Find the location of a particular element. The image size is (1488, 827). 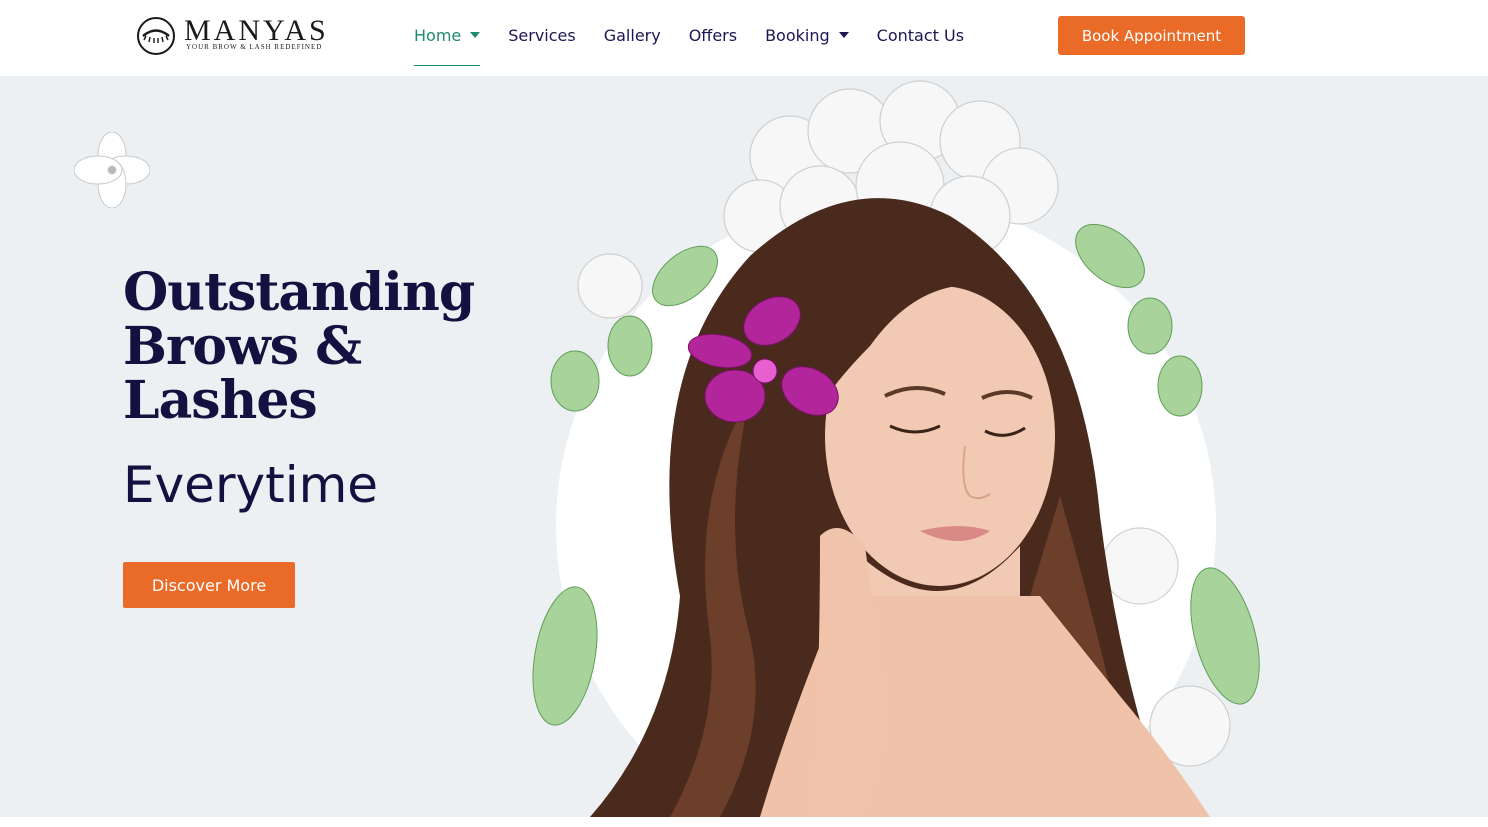

nav-item-gallery: Gallery is located at coordinates (632, 35).